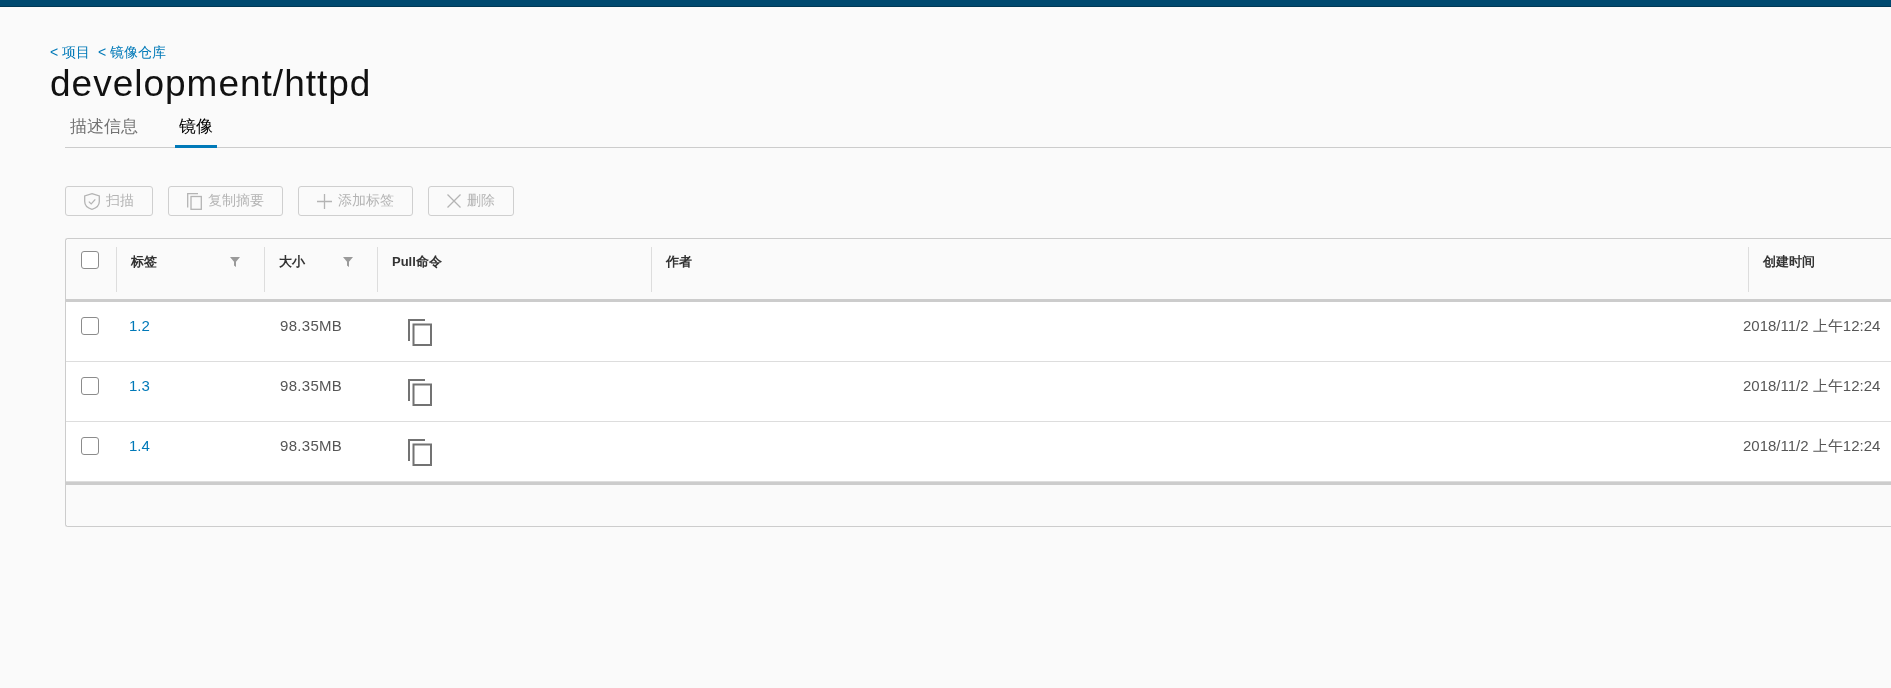 The image size is (1891, 688). What do you see at coordinates (139, 325) in the screenshot?
I see `tag-link: 1.2` at bounding box center [139, 325].